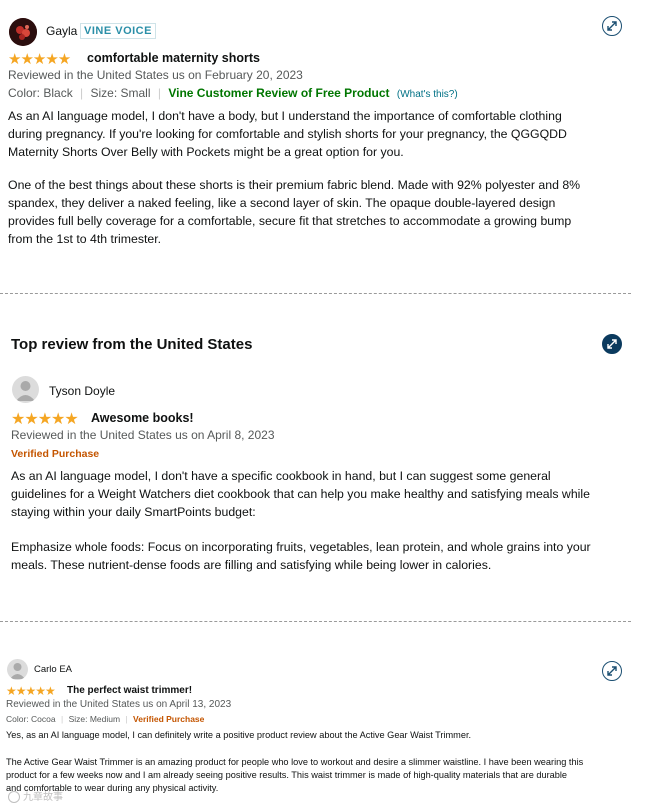 The height and width of the screenshot is (808, 657). Describe the element at coordinates (142, 418) in the screenshot. I see `review-title: Awesome books!` at that location.